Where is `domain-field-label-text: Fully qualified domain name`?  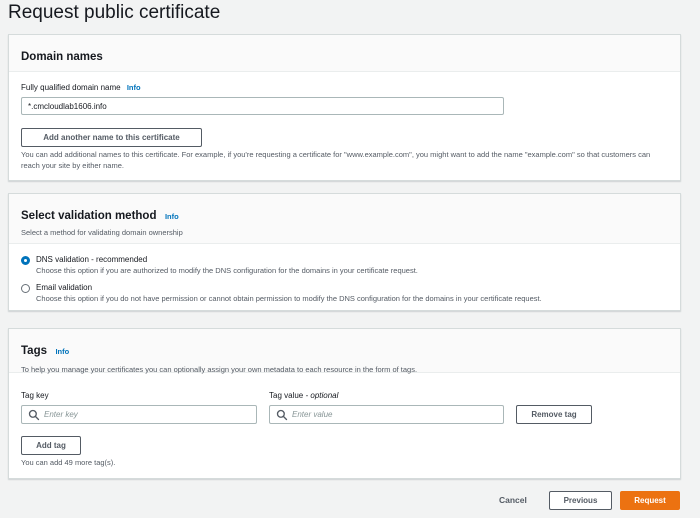
domain-field-label-text: Fully qualified domain name is located at coordinates (71, 87).